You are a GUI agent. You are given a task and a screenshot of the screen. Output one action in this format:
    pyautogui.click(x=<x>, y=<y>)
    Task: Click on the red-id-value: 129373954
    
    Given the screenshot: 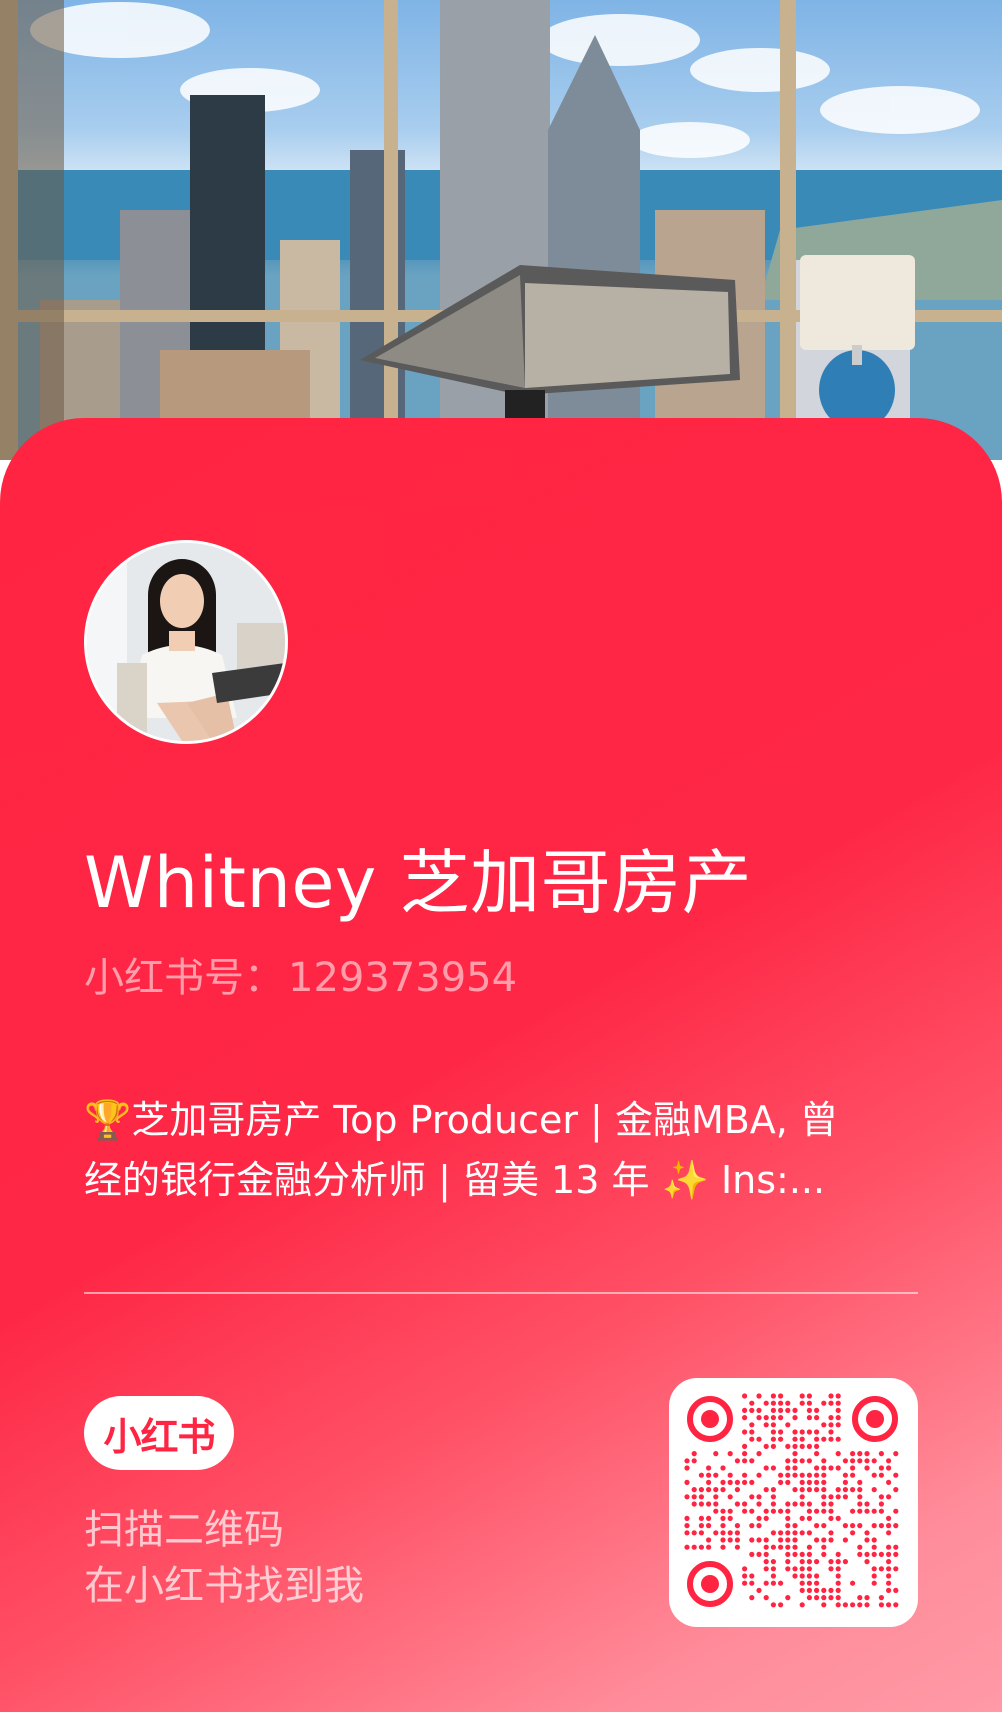 What is the action you would take?
    pyautogui.click(x=403, y=978)
    